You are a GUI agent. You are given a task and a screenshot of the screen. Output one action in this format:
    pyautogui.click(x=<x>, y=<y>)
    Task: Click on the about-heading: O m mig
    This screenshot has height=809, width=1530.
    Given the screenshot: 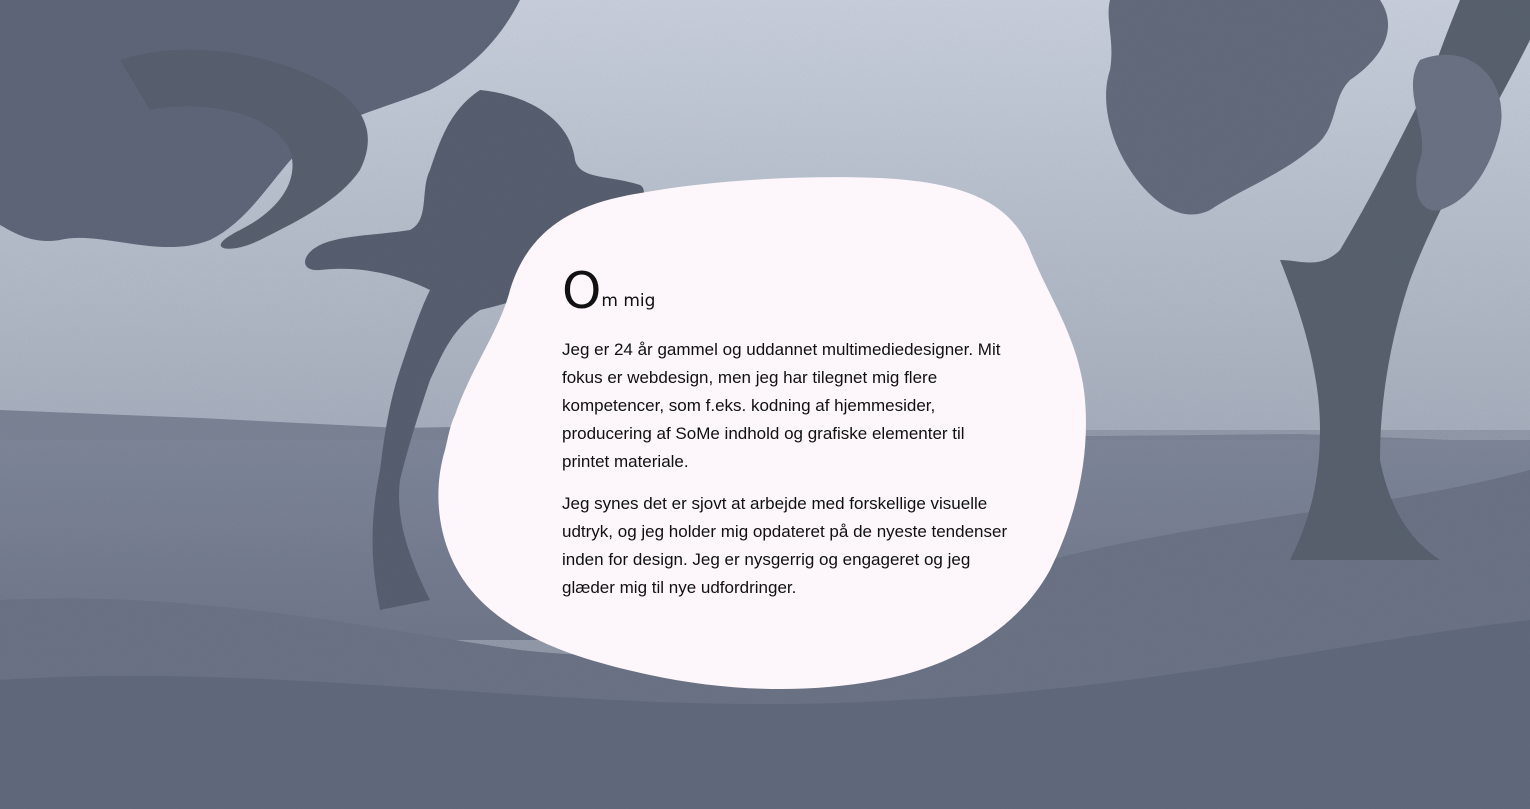 What is the action you would take?
    pyautogui.click(x=787, y=291)
    